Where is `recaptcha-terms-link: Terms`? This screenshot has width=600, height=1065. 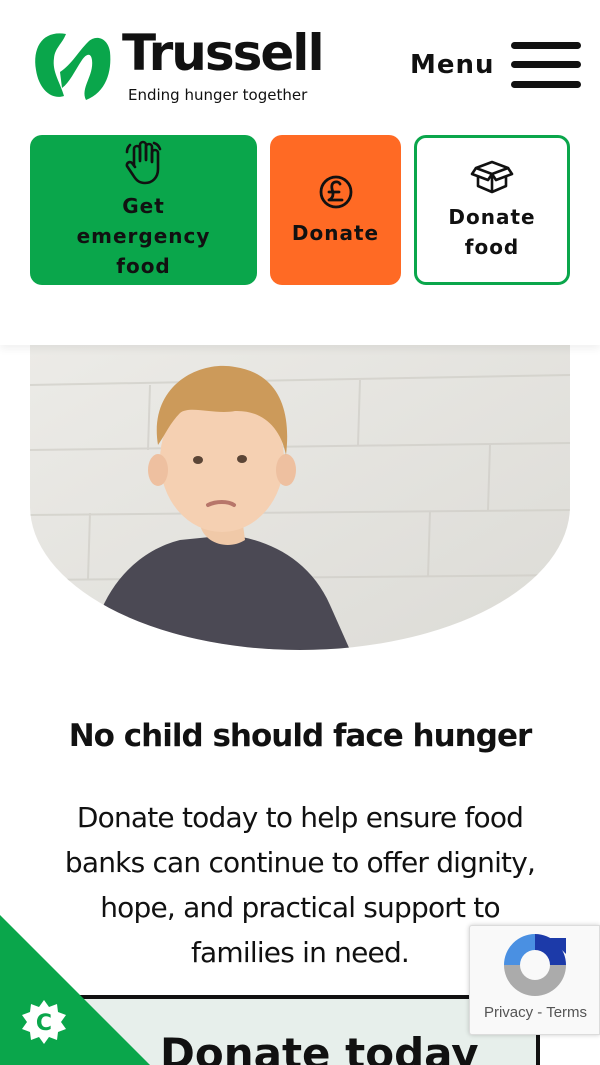
recaptcha-terms-link: Terms is located at coordinates (566, 1012).